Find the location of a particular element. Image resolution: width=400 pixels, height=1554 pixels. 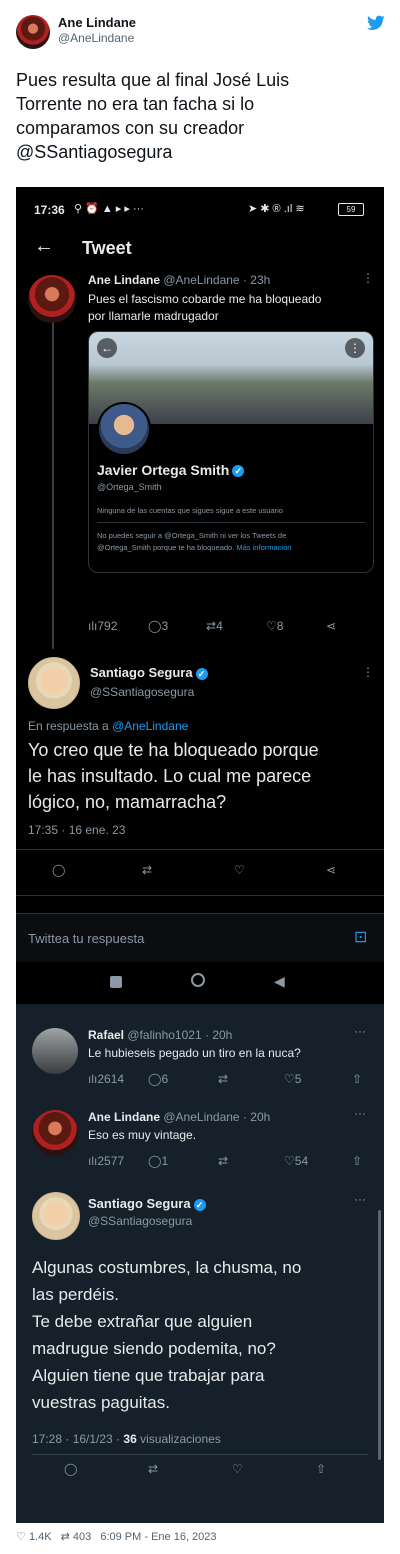

reply-icon: ◯ 1 is located at coordinates (158, 1161).